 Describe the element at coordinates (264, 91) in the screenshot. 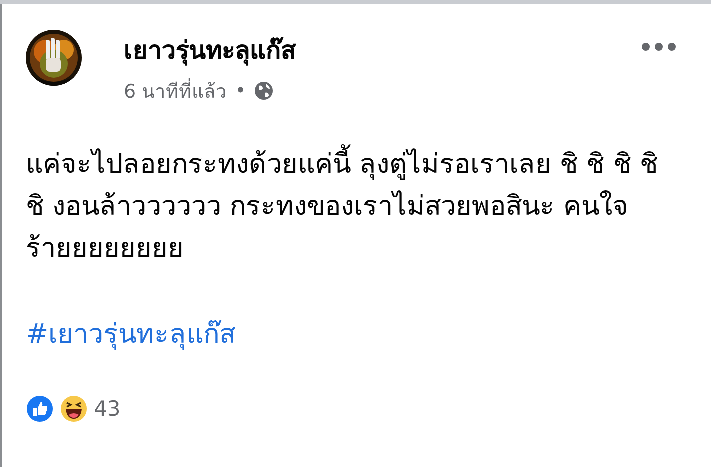

I see `globe-icon` at that location.